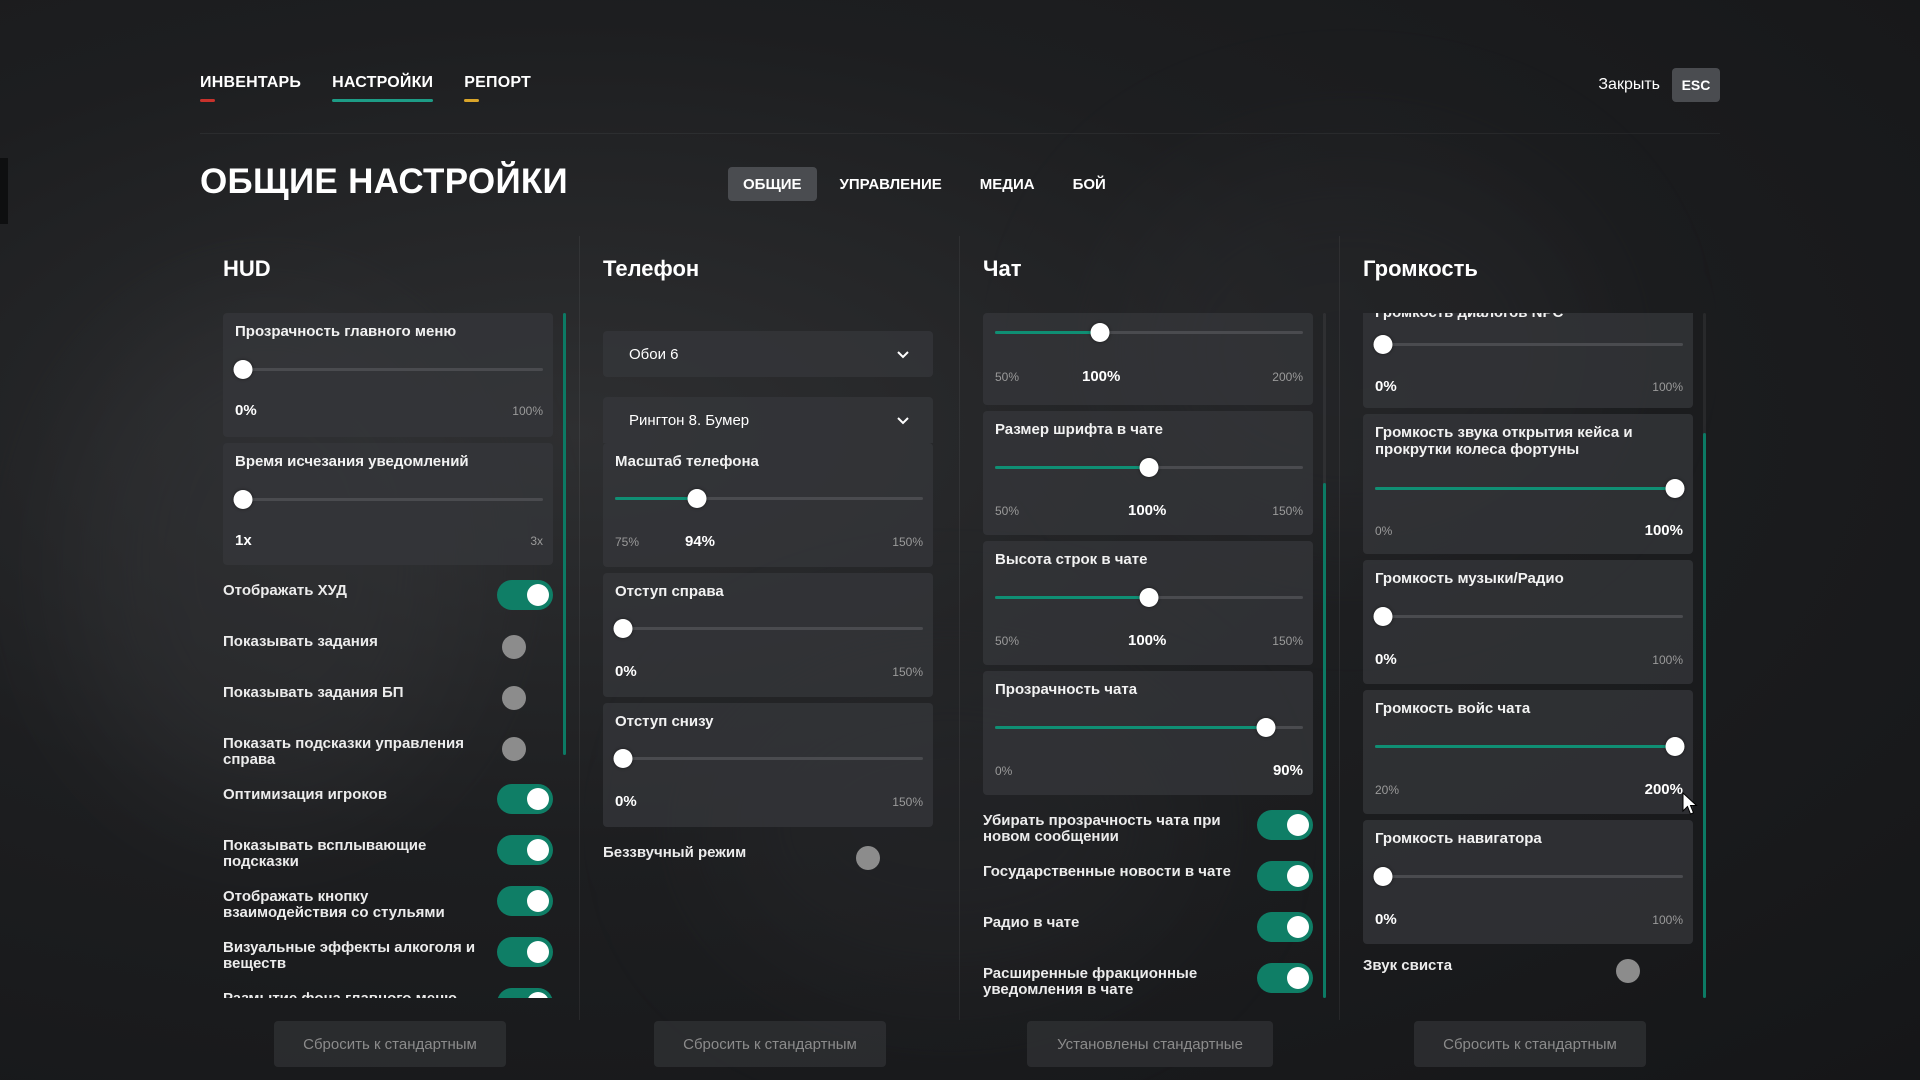  Describe the element at coordinates (675, 852) in the screenshot. I see `toggle-label: Беззвучный режим` at that location.